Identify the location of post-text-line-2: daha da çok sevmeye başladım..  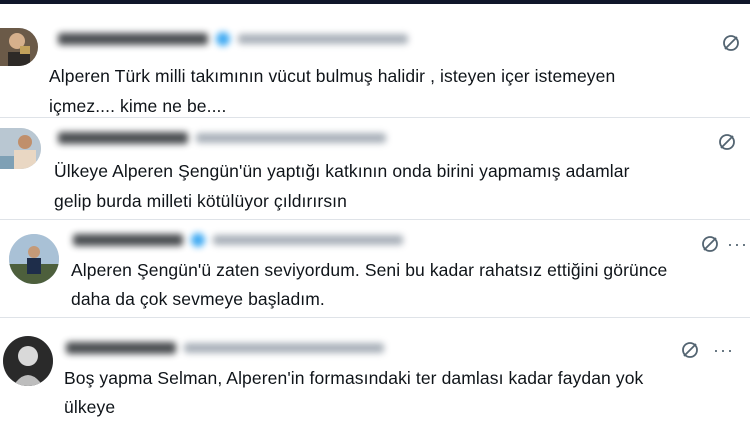
(198, 299).